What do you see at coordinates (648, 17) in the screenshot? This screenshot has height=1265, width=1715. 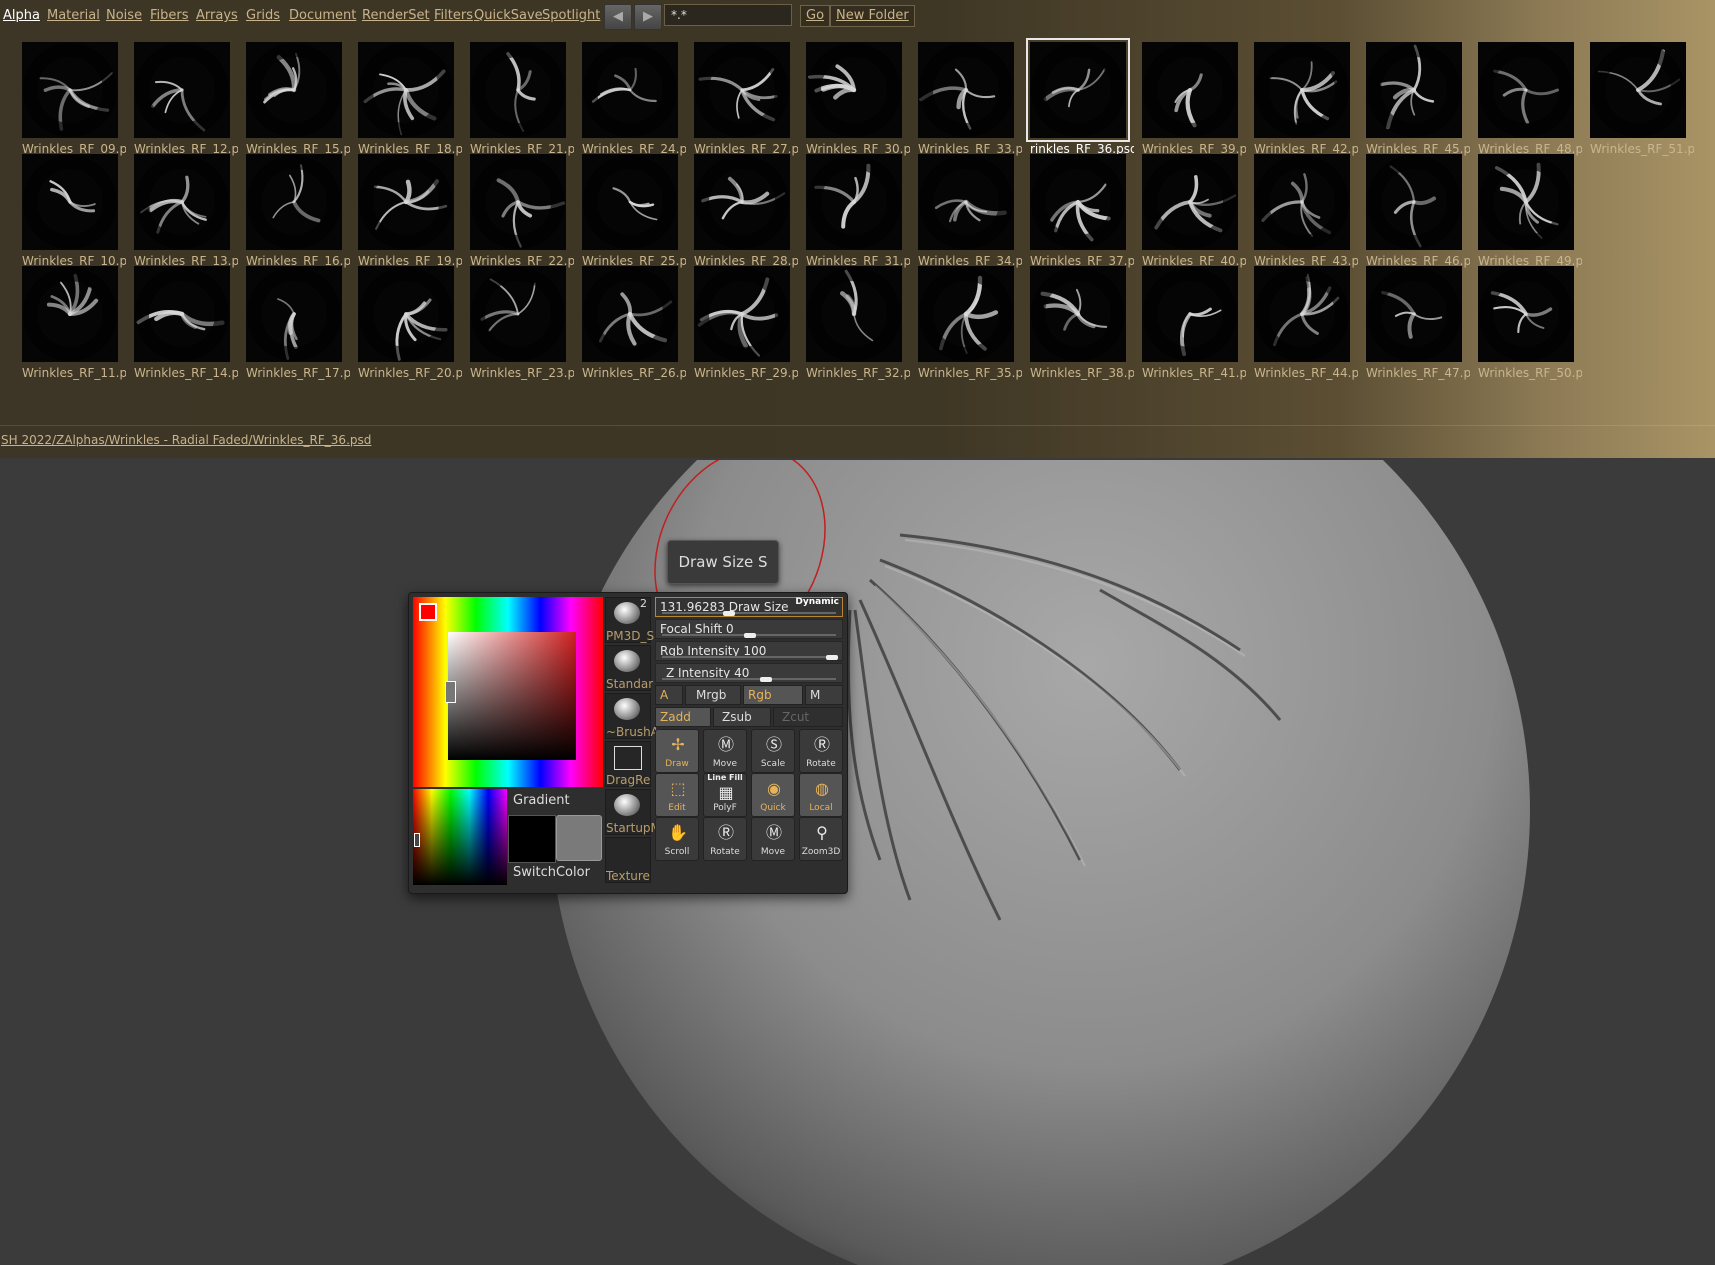 I see `next-arrow-icon: ▶` at bounding box center [648, 17].